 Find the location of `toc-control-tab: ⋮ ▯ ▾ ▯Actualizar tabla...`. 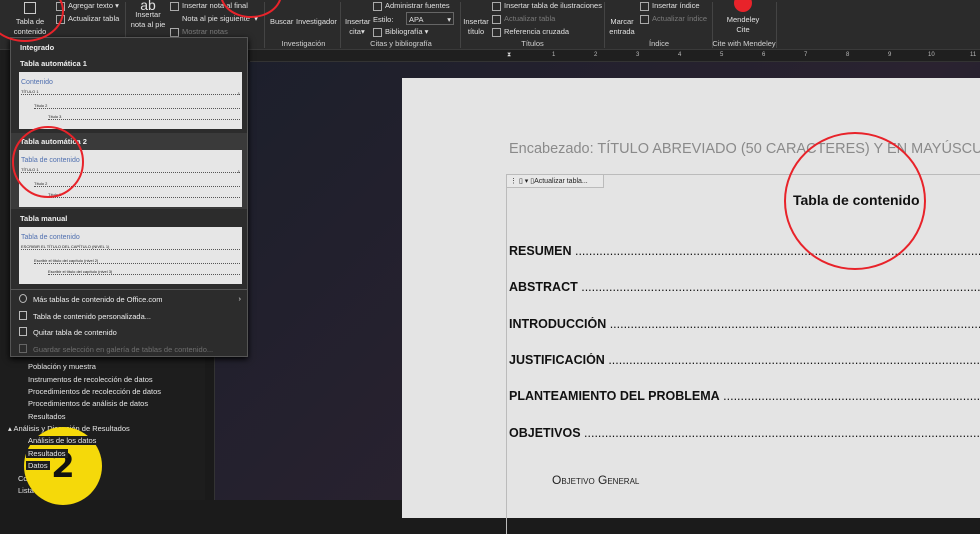

toc-control-tab: ⋮ ▯ ▾ ▯Actualizar tabla... is located at coordinates (555, 181).